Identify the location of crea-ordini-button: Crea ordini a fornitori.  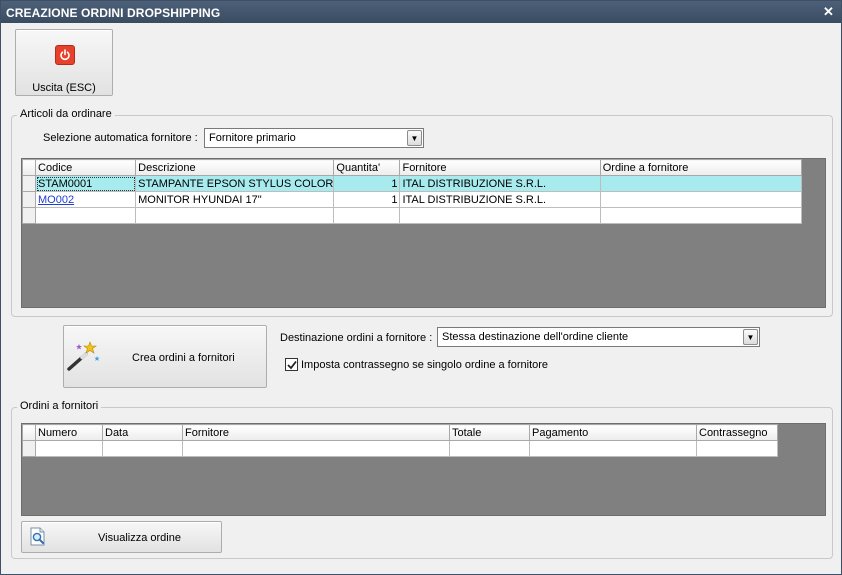
(165, 356).